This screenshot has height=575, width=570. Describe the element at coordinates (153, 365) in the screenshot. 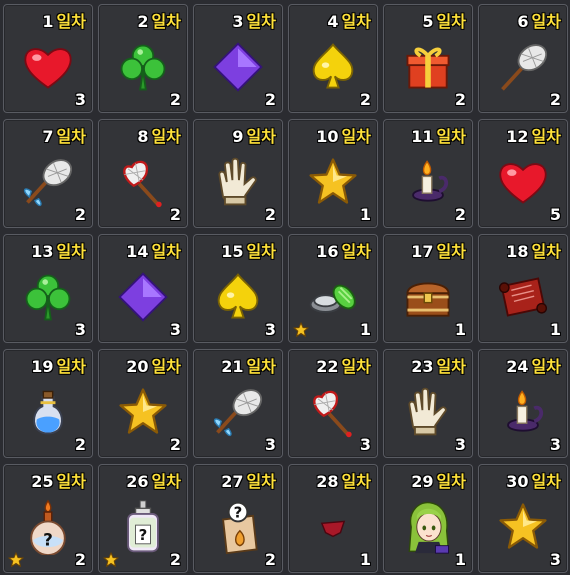

I see `day-label: 20 일차` at that location.